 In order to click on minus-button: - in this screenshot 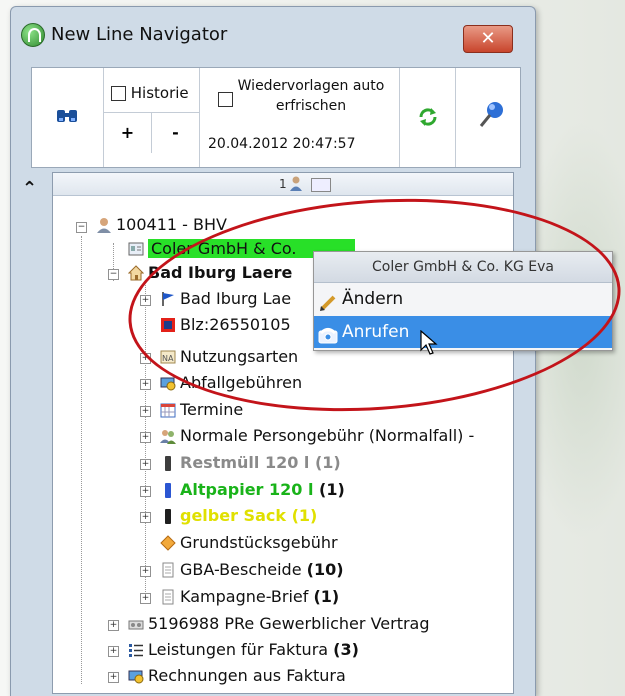, I will do `click(175, 133)`.